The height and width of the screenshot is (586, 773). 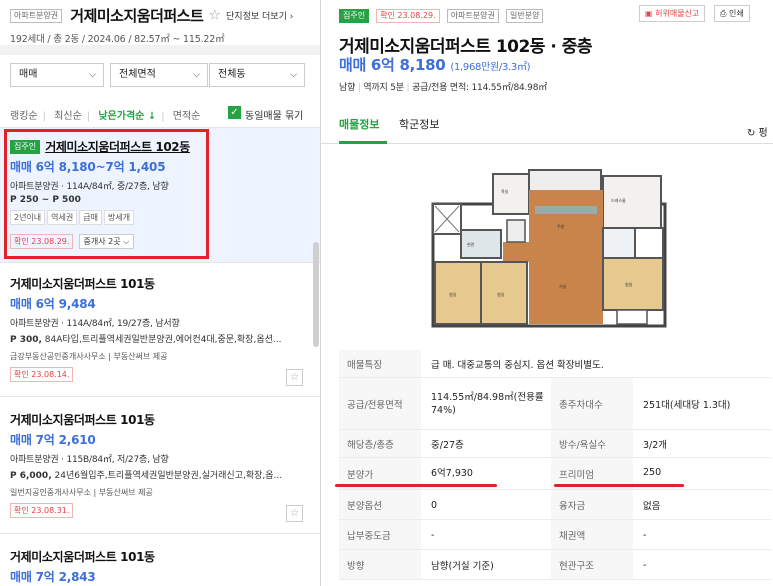 What do you see at coordinates (53, 440) in the screenshot?
I see `listing-price: 매매 7억 2,610` at bounding box center [53, 440].